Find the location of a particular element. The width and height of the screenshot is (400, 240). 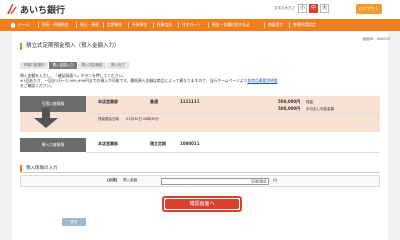

input-section-header: 預入情報の入力 is located at coordinates (200, 169).